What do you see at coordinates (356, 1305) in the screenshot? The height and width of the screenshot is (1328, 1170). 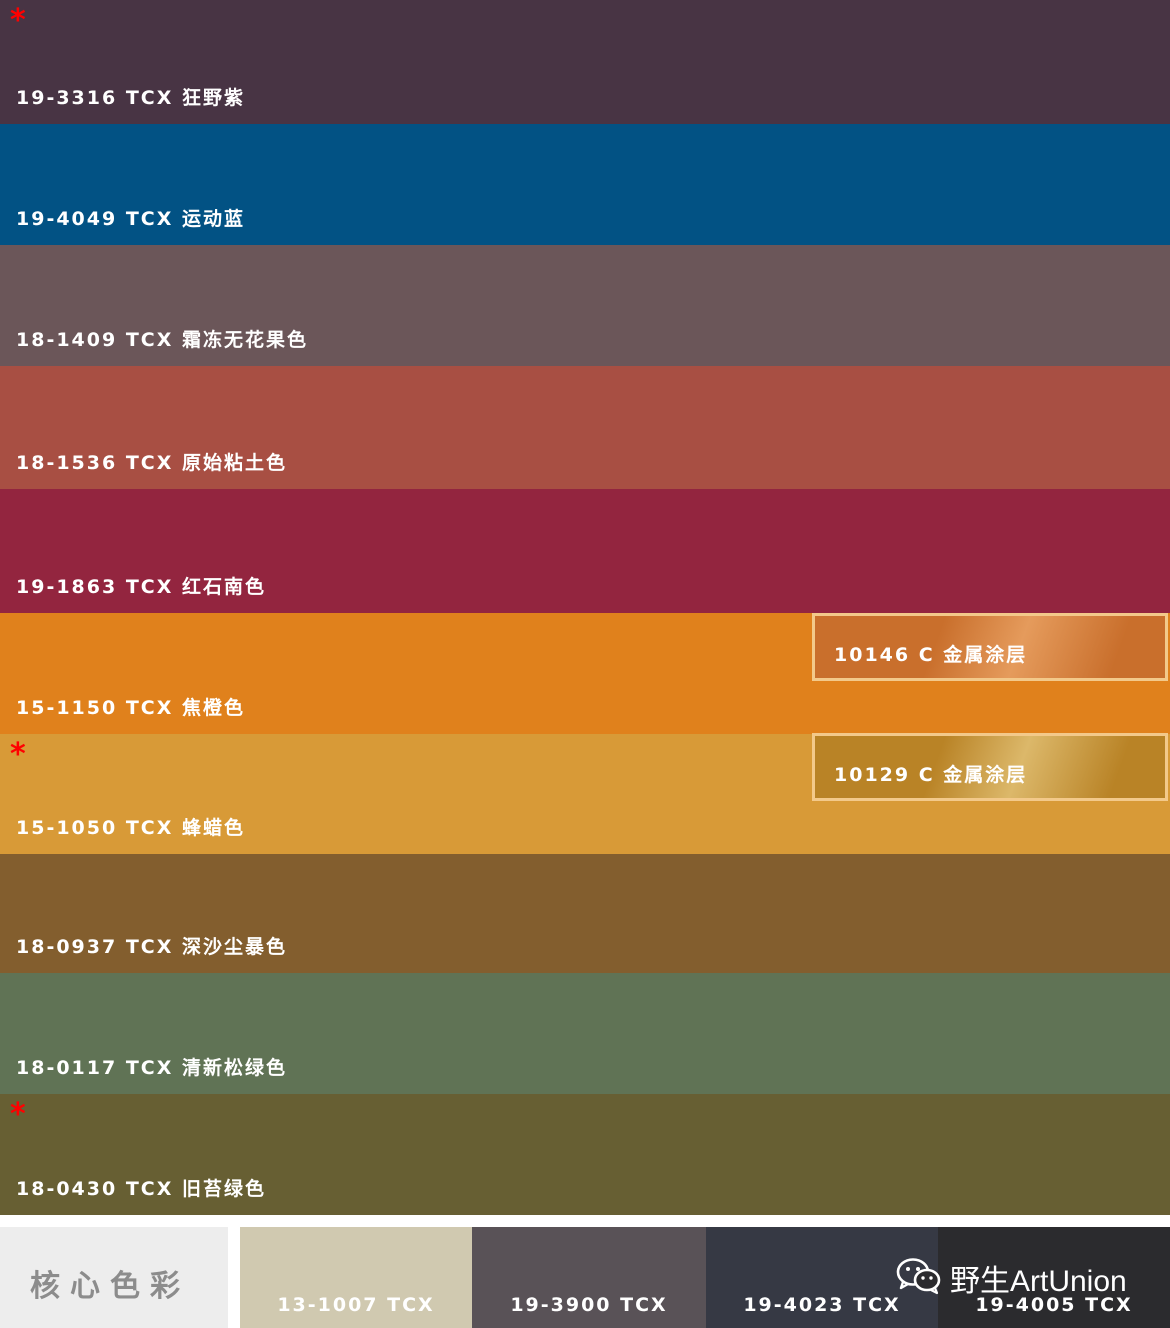 I see `core-swatch-code: 13-1007 TCX` at bounding box center [356, 1305].